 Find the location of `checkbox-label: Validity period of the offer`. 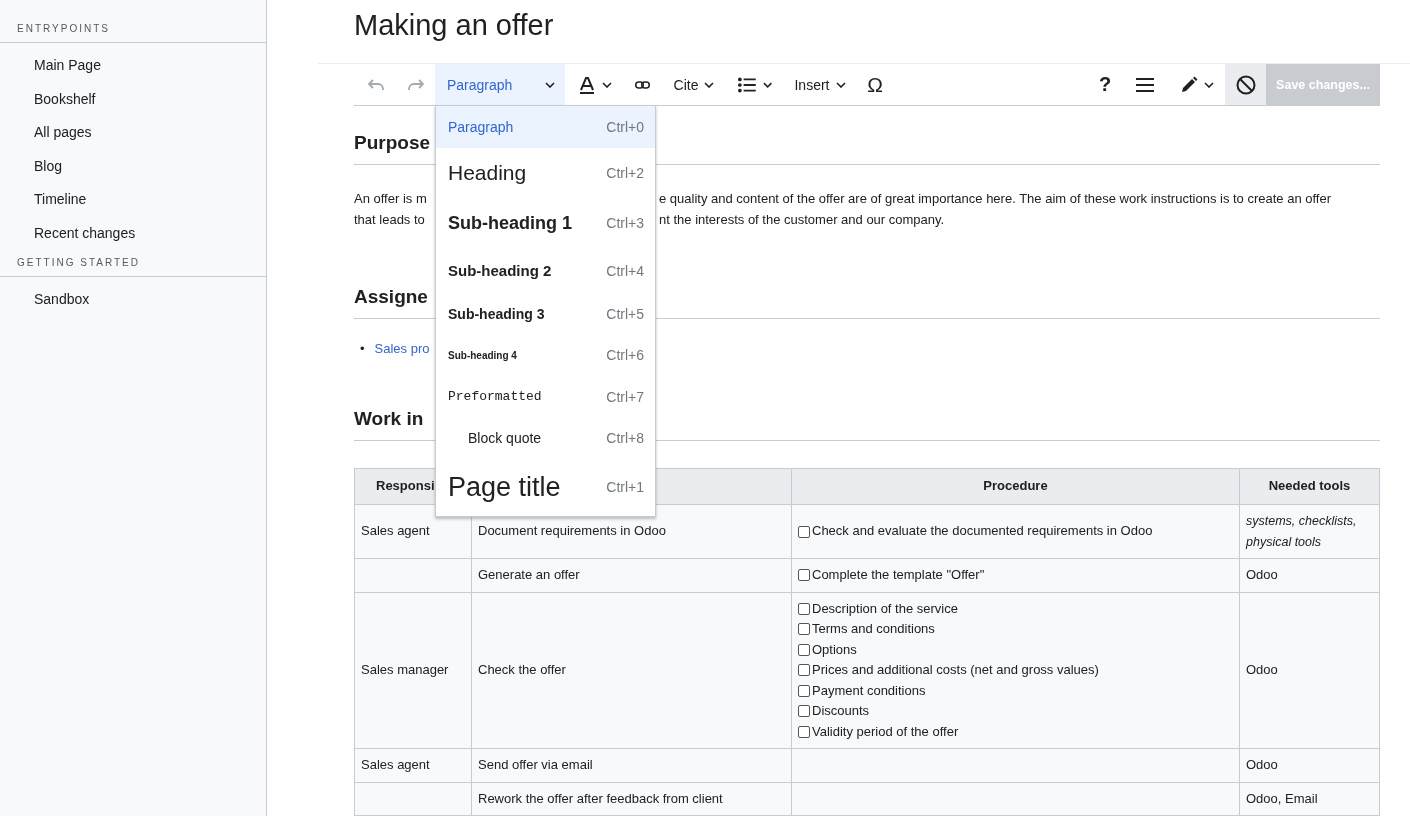

checkbox-label: Validity period of the offer is located at coordinates (885, 731).